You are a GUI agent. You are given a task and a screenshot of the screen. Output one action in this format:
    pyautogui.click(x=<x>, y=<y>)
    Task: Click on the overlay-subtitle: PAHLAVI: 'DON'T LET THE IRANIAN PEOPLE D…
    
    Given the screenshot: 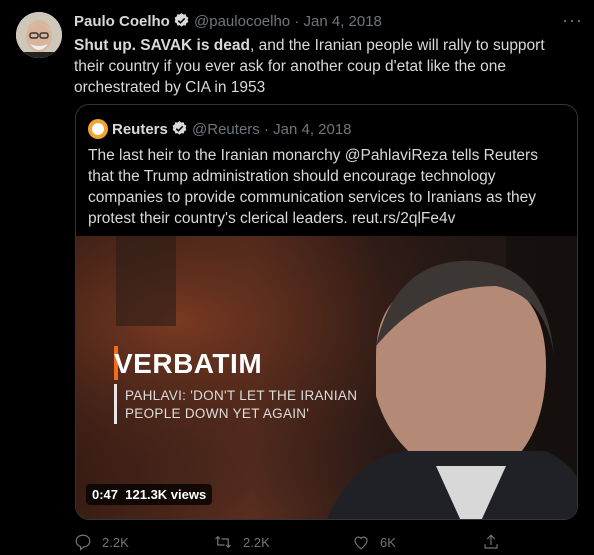 What is the action you would take?
    pyautogui.click(x=241, y=405)
    